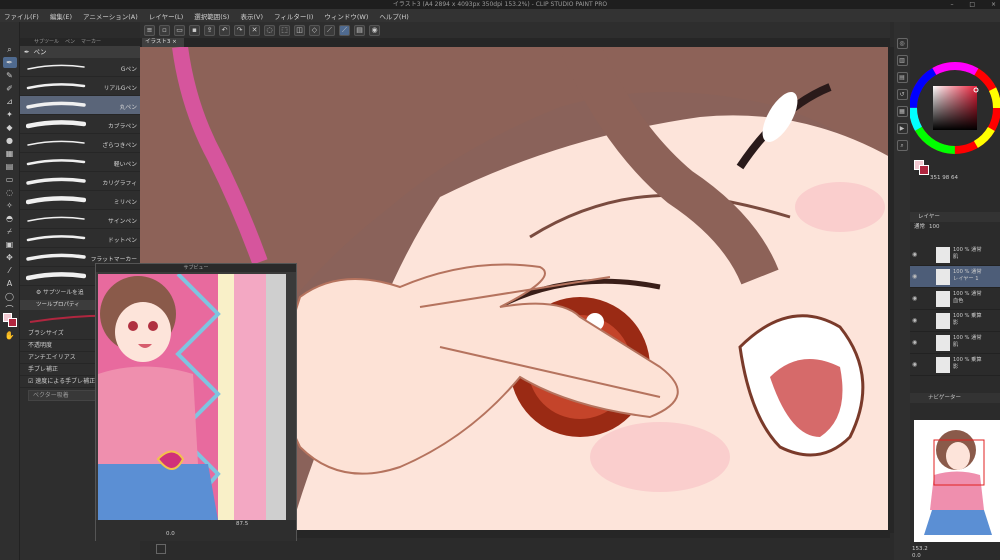 The width and height of the screenshot is (1000, 560). Describe the element at coordinates (951, 4) in the screenshot. I see `minimize-button: –` at that location.